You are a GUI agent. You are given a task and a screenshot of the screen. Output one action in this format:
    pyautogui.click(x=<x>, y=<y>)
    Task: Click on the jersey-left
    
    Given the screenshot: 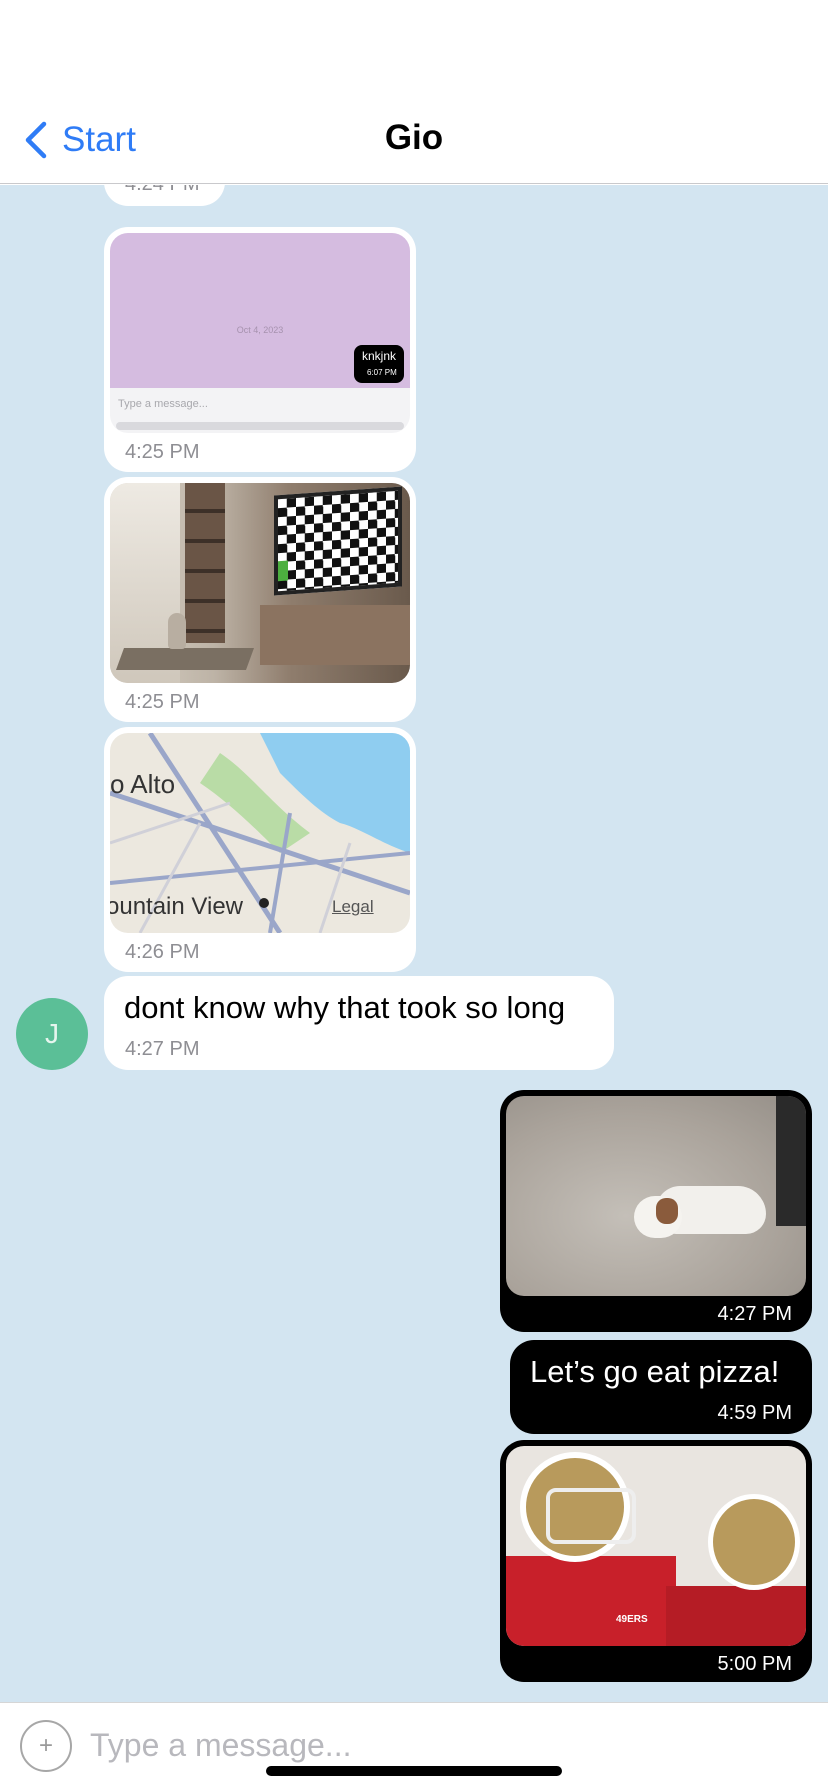 What is the action you would take?
    pyautogui.click(x=591, y=1601)
    